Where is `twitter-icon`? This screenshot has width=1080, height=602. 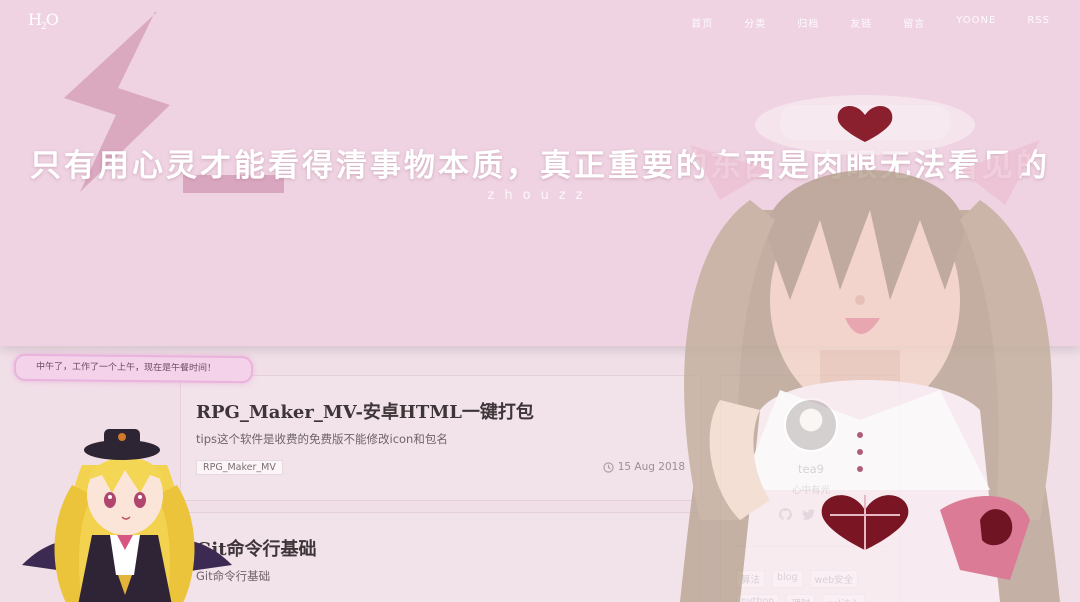
twitter-icon is located at coordinates (808, 514).